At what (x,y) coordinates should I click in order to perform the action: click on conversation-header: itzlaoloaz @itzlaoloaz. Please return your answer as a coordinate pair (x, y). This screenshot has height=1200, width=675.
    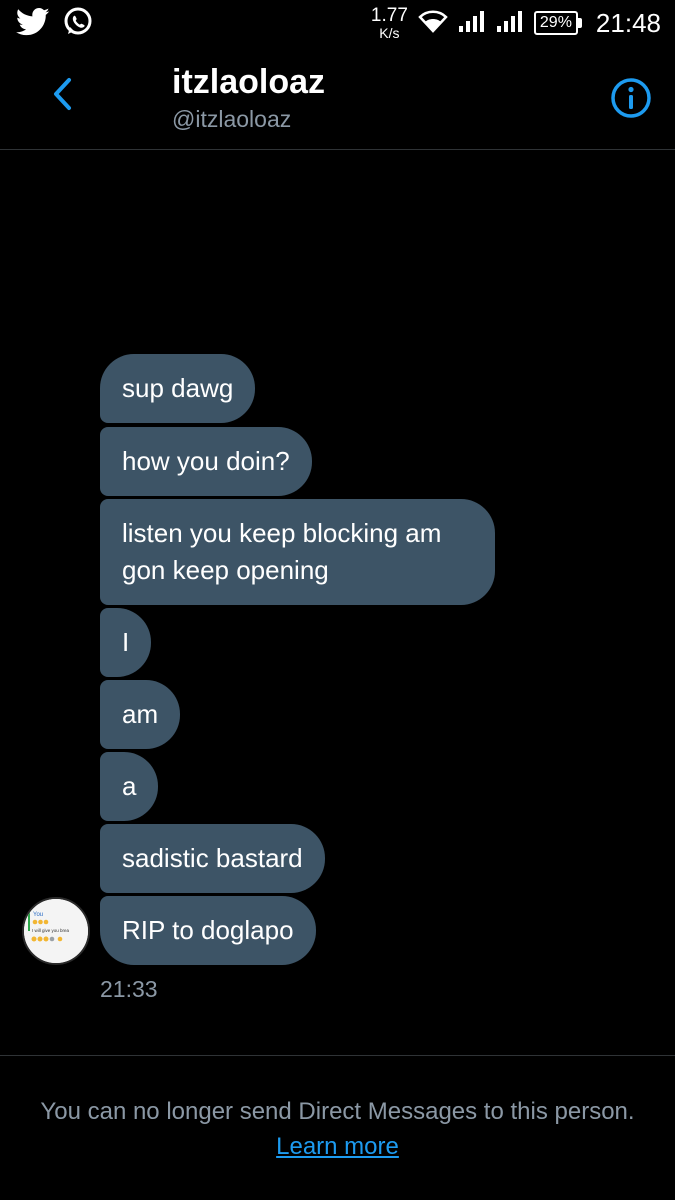
    Looking at the image, I should click on (337, 99).